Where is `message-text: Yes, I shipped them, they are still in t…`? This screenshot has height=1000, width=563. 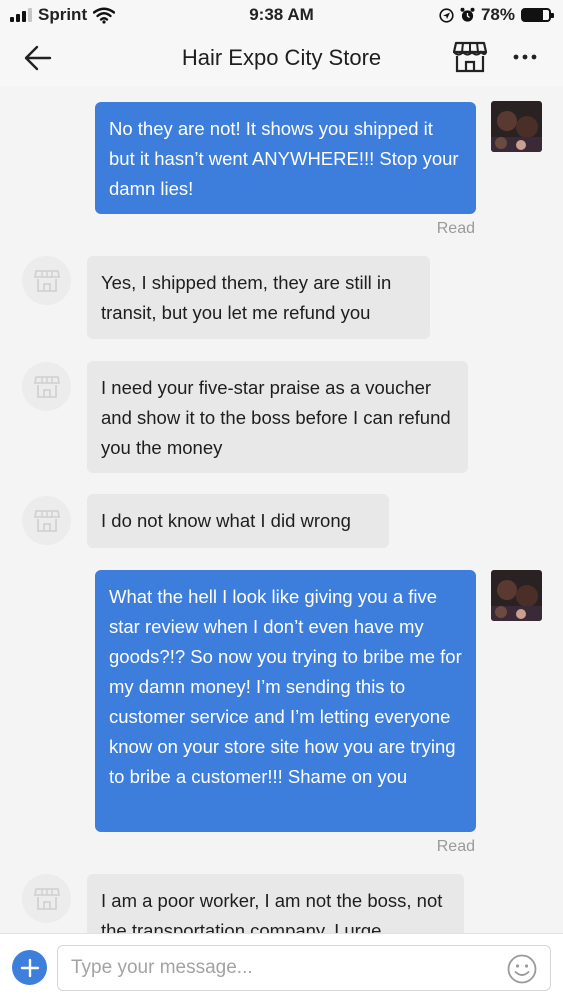 message-text: Yes, I shipped them, they are still in t… is located at coordinates (246, 297).